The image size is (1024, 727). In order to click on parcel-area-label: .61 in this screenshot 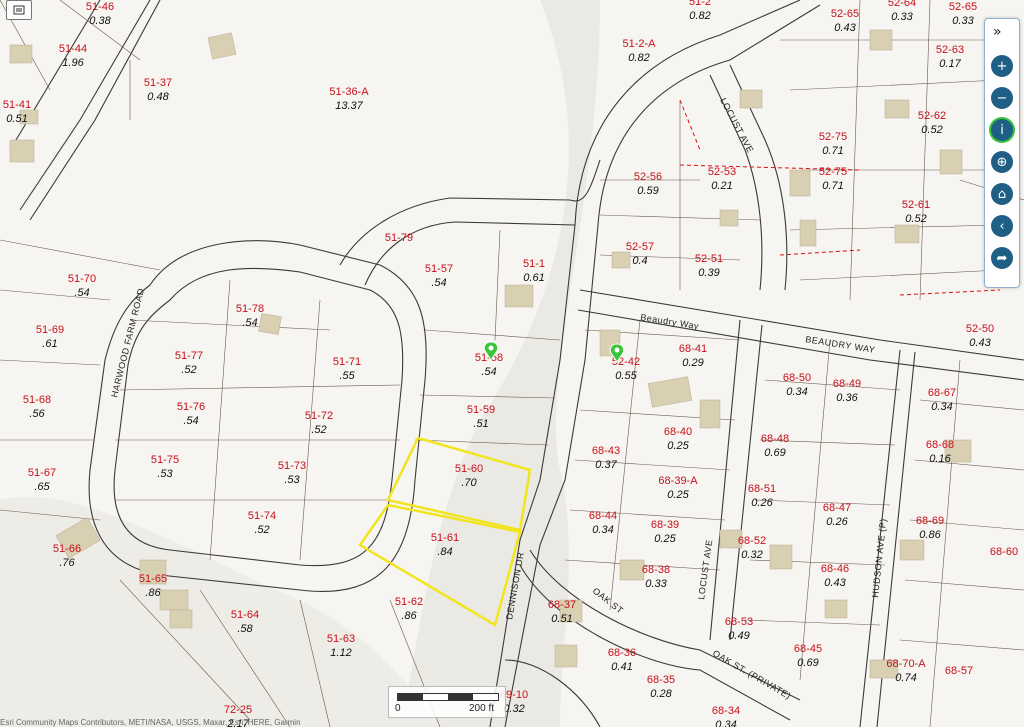, I will do `click(49, 344)`.